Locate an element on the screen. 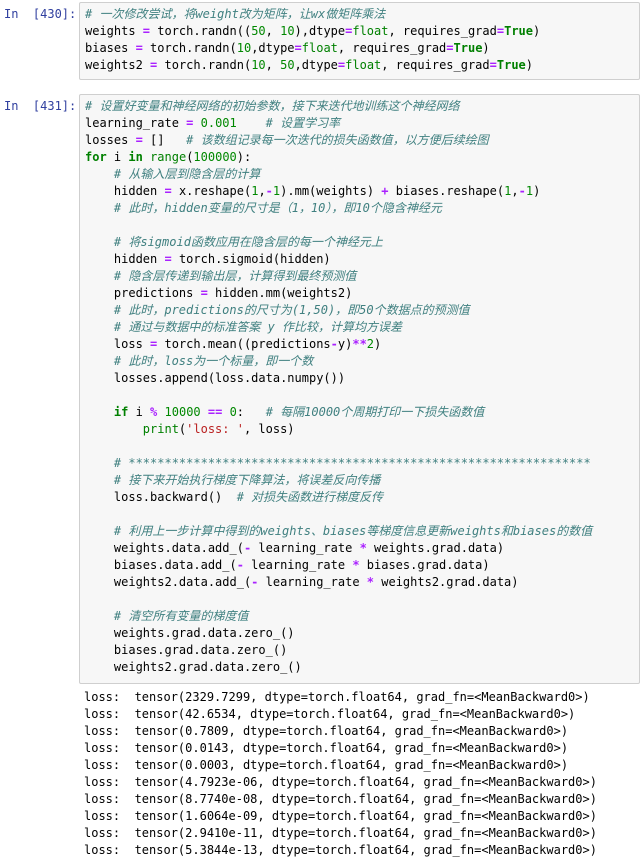 Image resolution: width=641 pixels, height=865 pixels. code-token: for is located at coordinates (96, 157).